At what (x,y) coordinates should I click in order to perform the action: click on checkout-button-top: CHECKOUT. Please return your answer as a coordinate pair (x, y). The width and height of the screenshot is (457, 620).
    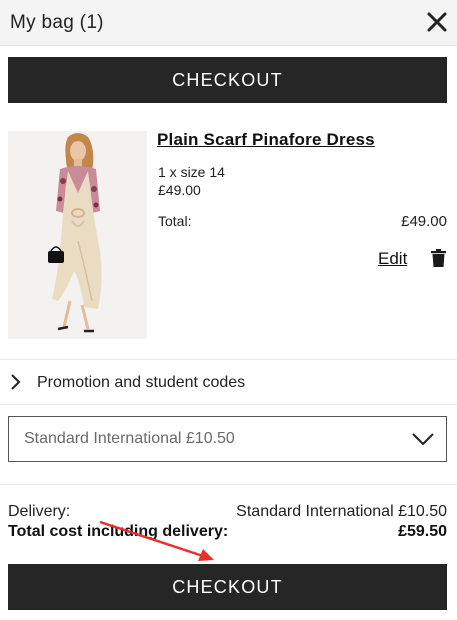
    Looking at the image, I should click on (227, 80).